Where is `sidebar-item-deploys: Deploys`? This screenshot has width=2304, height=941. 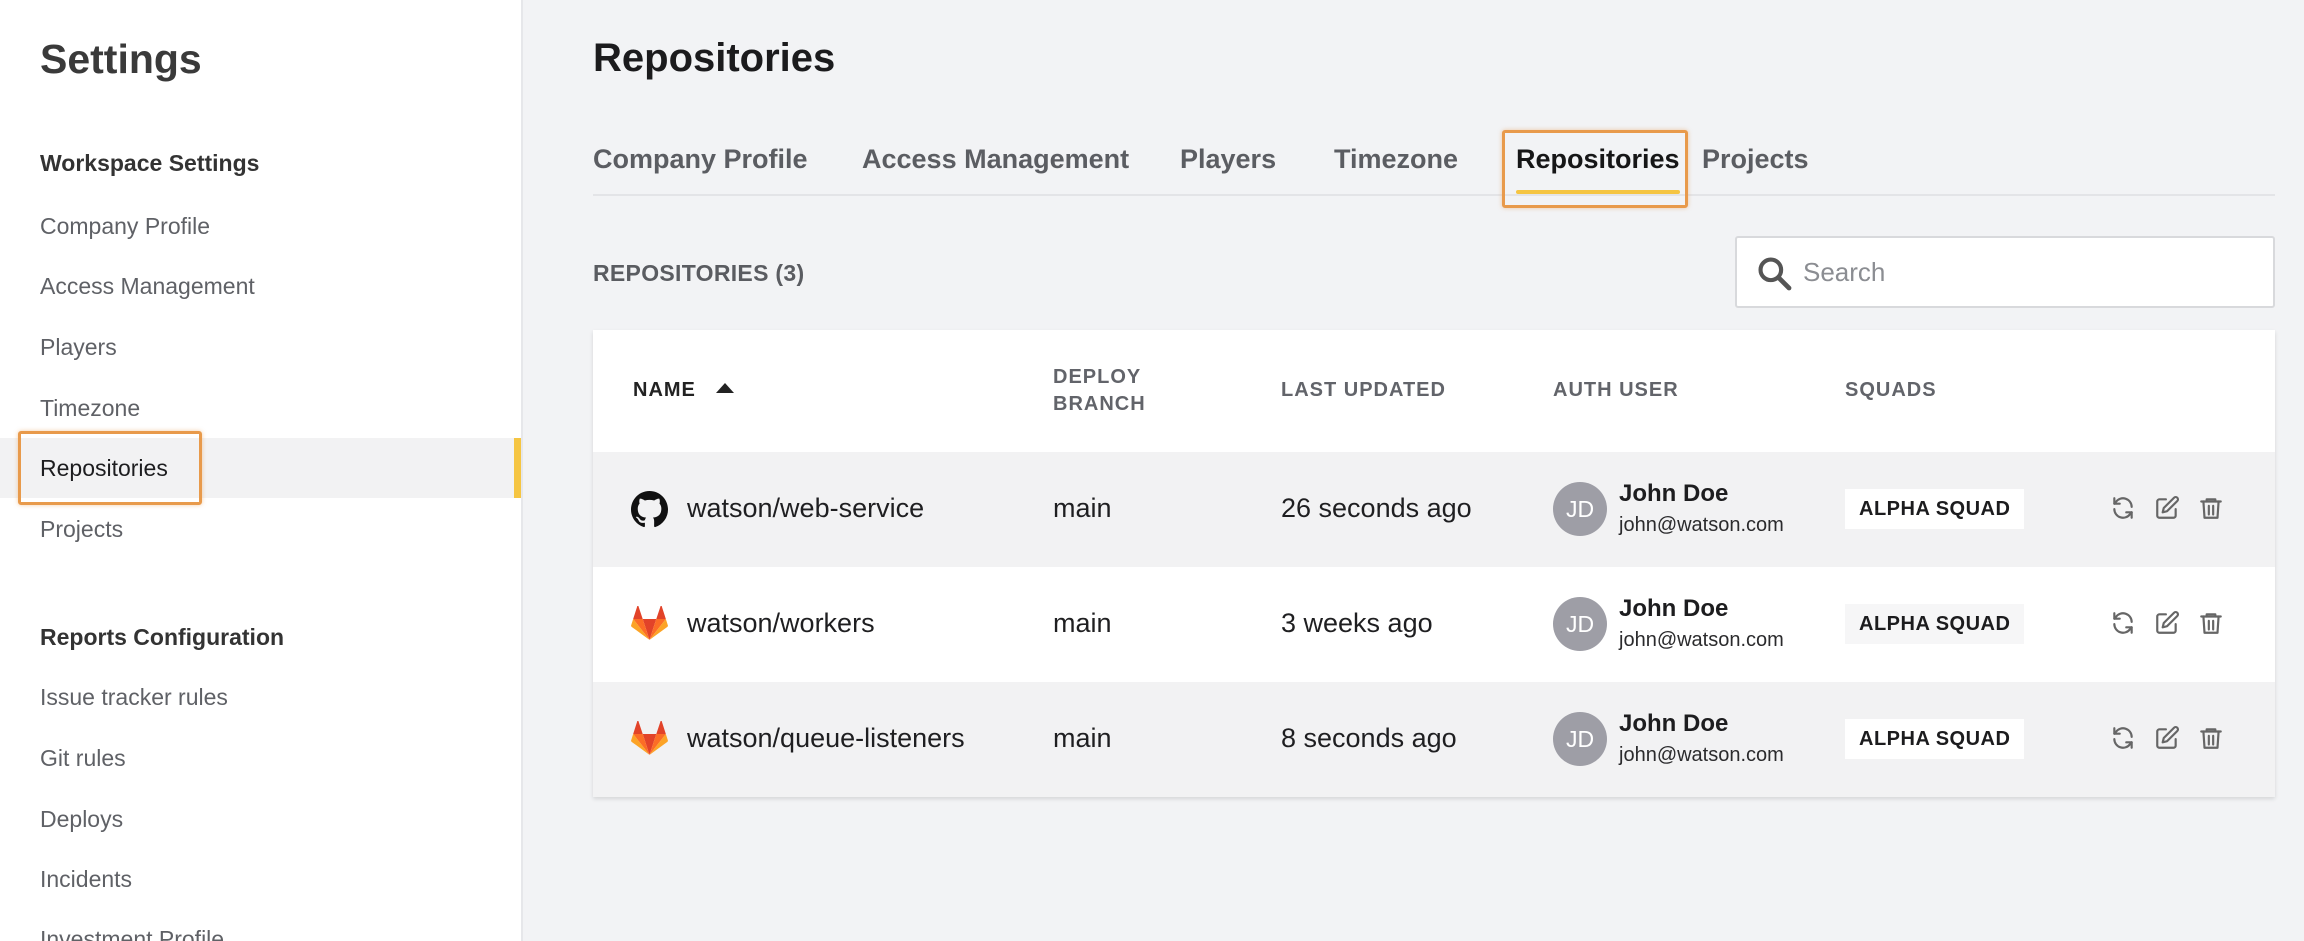
sidebar-item-deploys: Deploys is located at coordinates (260, 819).